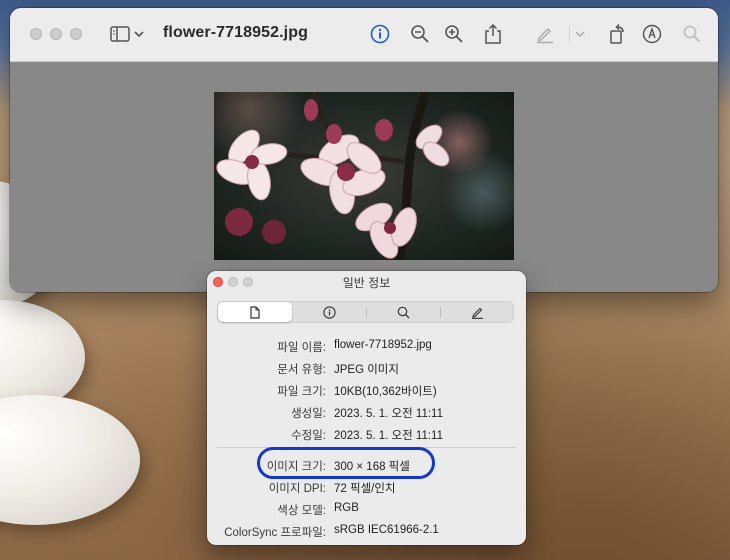 The height and width of the screenshot is (560, 730). I want to click on row-label-modified: 수정일:, so click(308, 436).